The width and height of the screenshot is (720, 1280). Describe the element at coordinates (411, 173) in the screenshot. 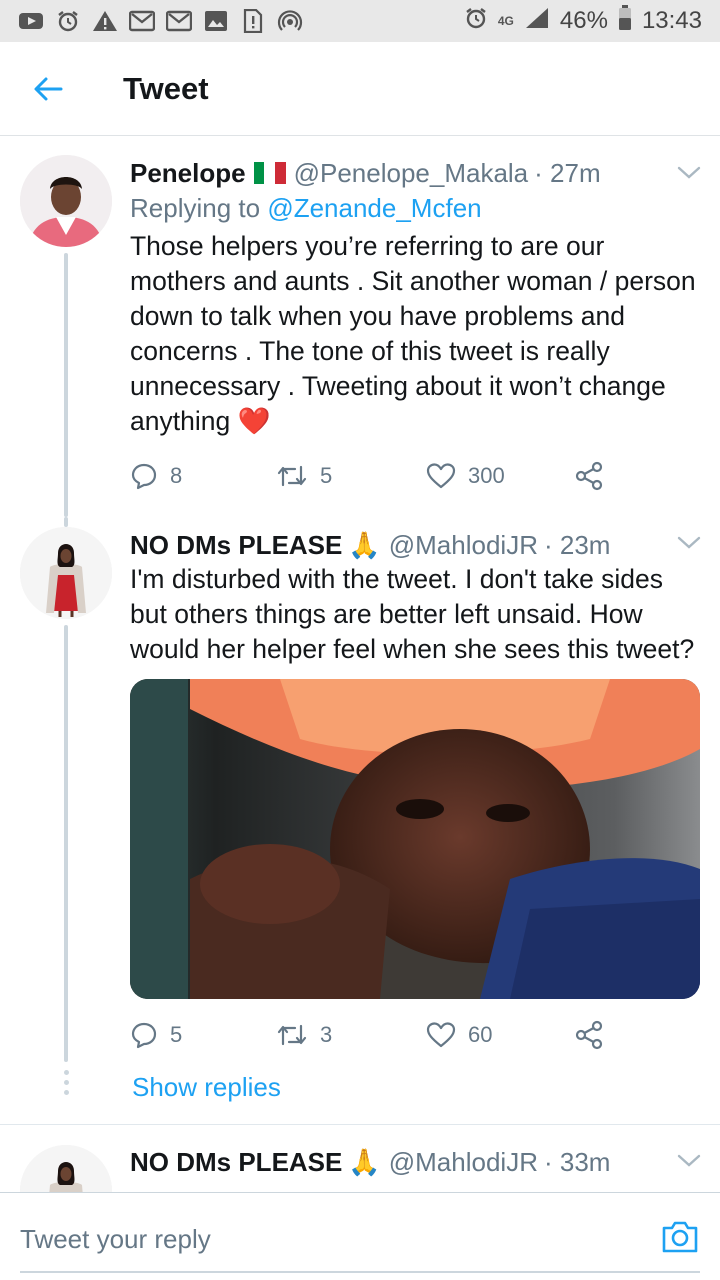

I see `author-handle: @Penelope_Makala` at that location.